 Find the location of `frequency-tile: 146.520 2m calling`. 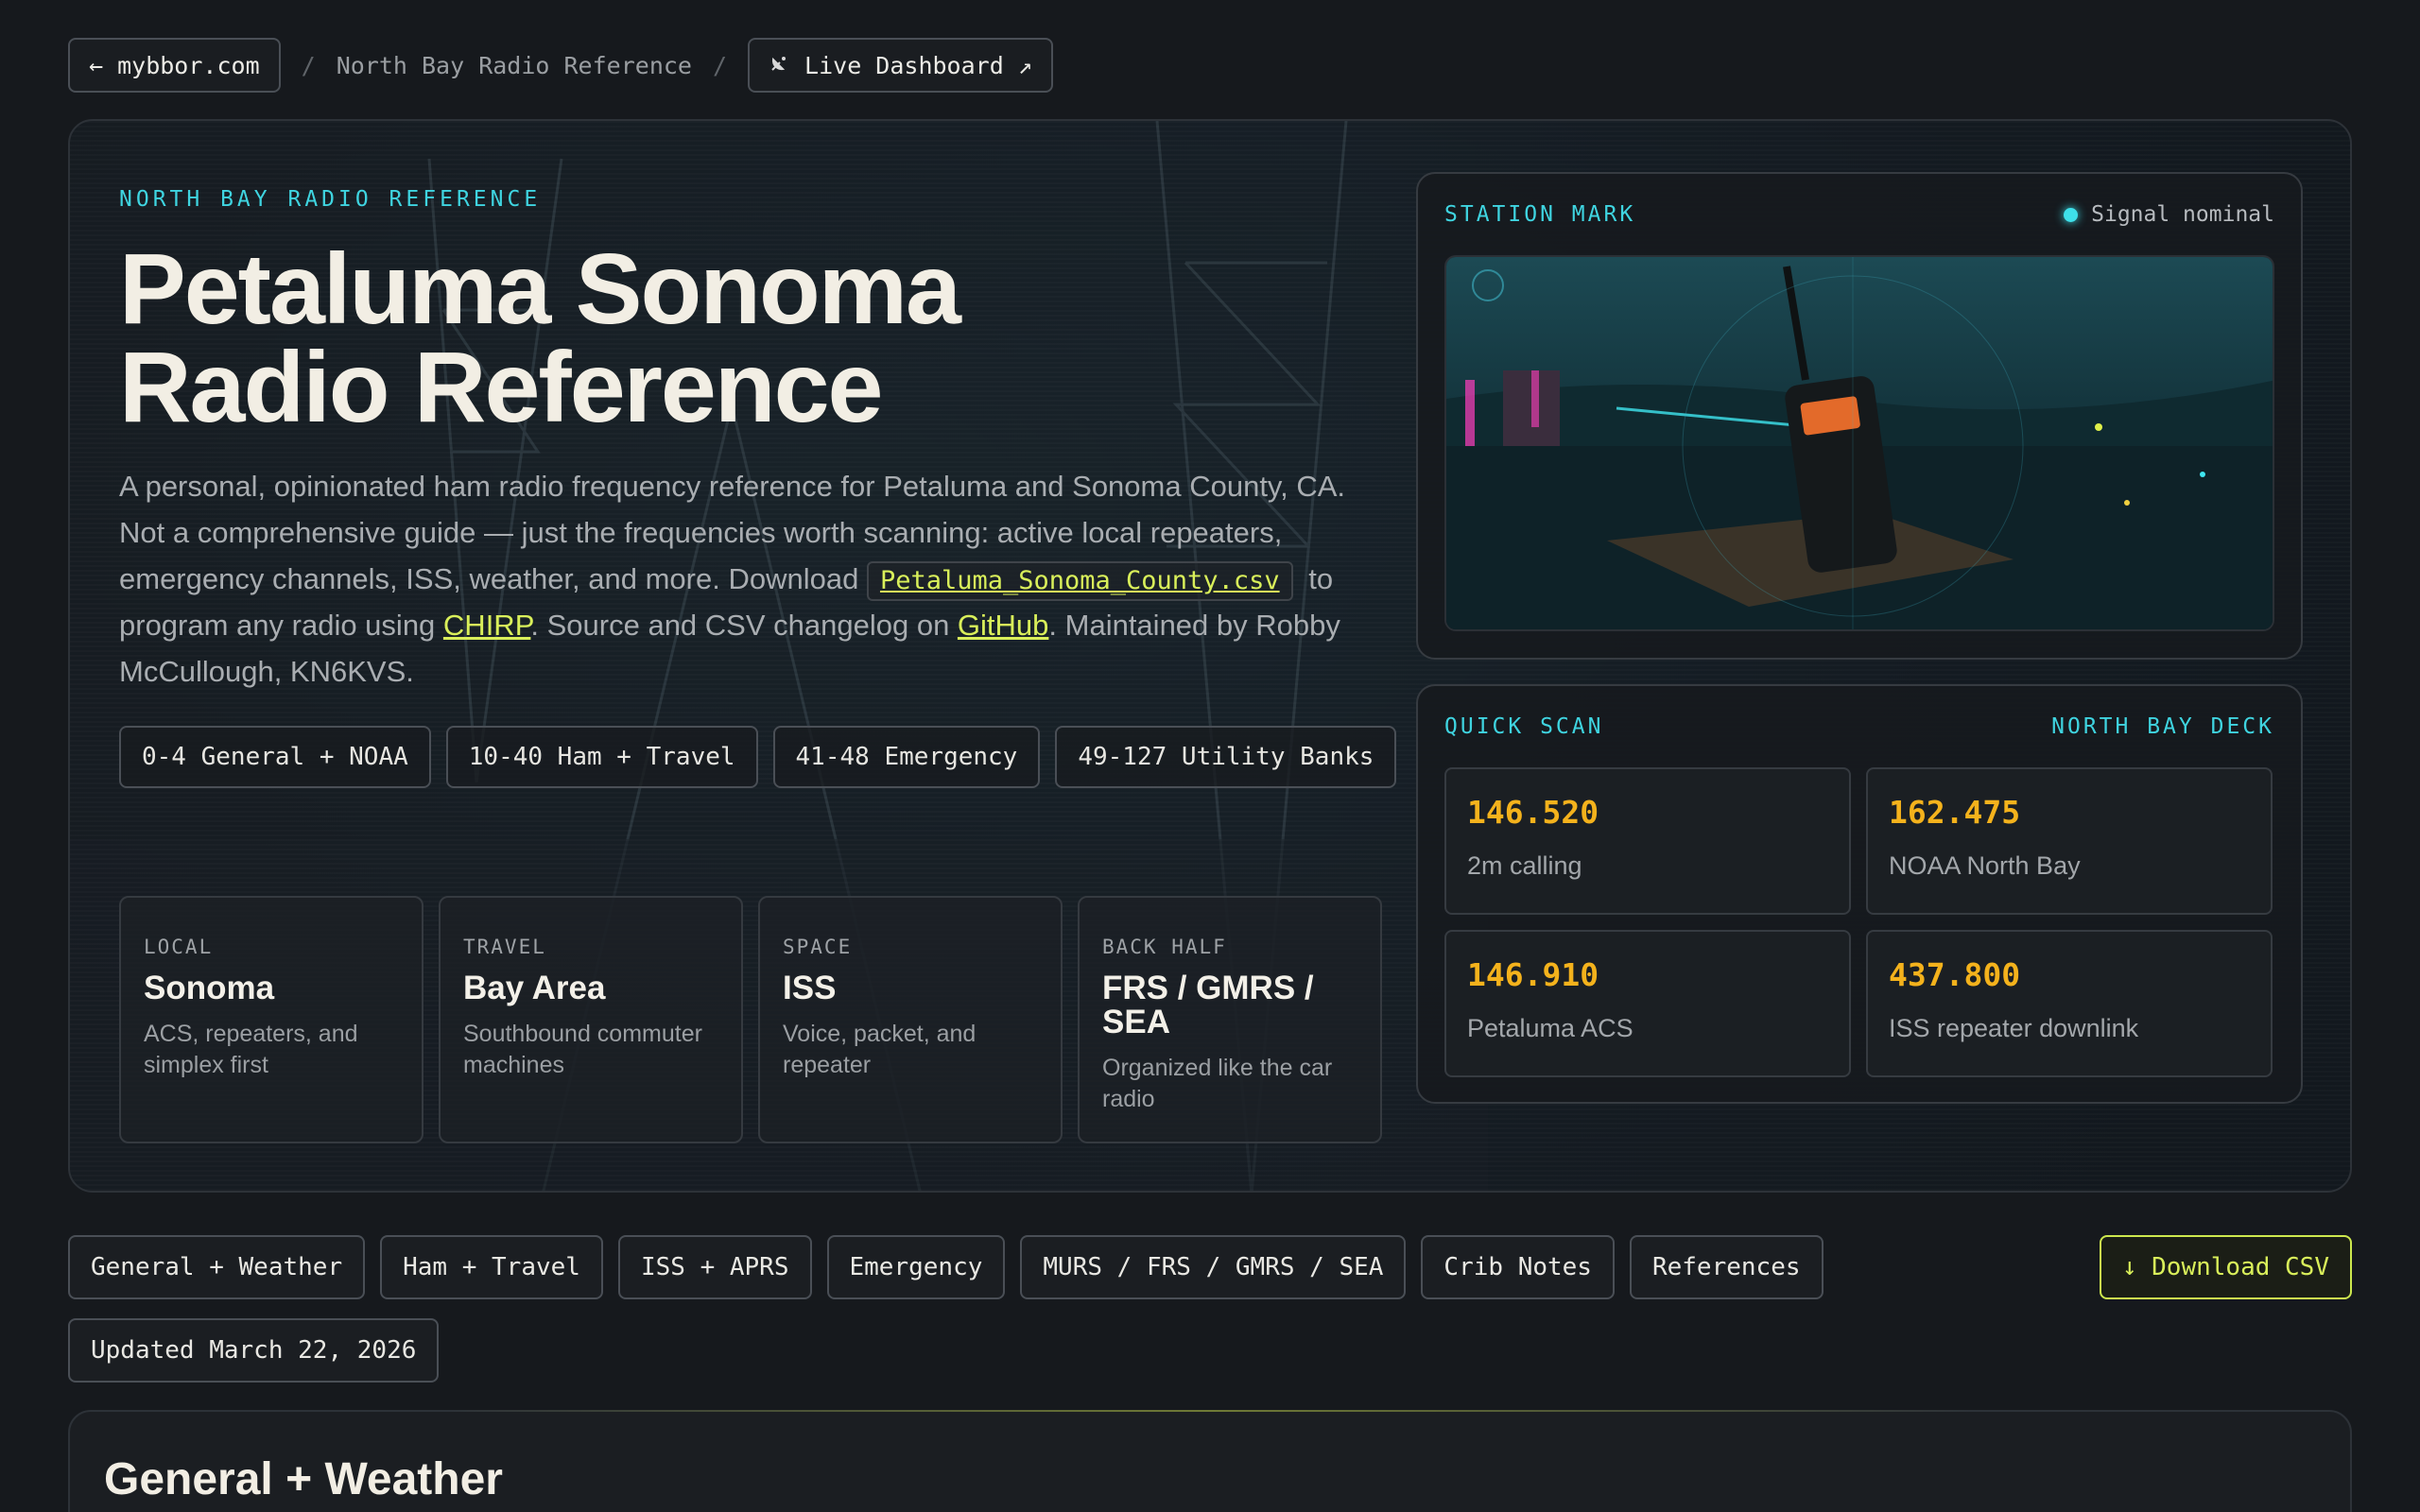

frequency-tile: 146.520 2m calling is located at coordinates (1647, 841).